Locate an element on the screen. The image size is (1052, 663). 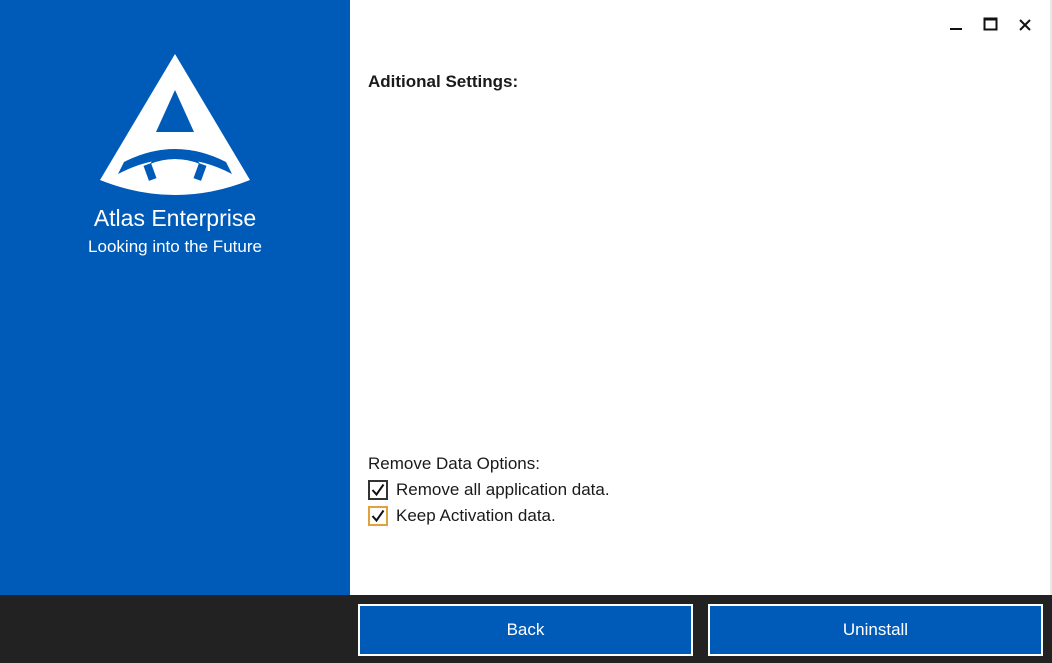
section-title: Aditional Settings: is located at coordinates (443, 81).